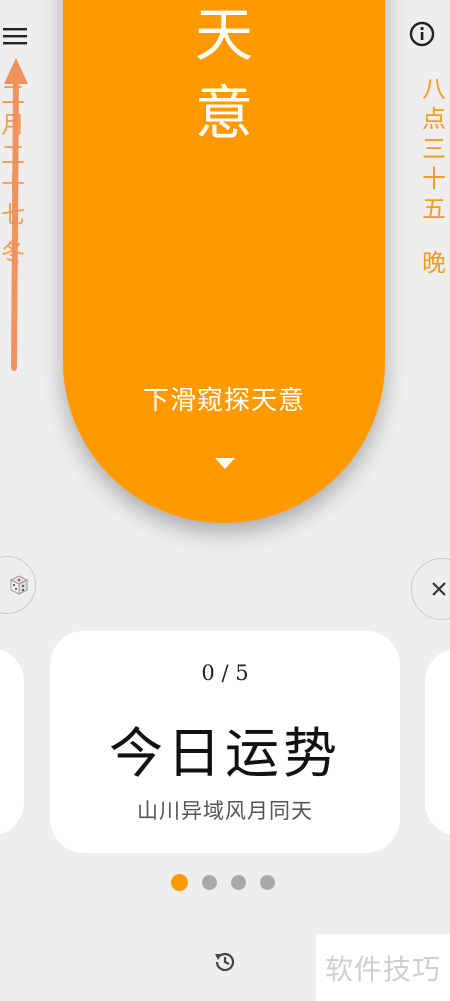 Image resolution: width=450 pixels, height=1001 pixels. I want to click on next-card, so click(437, 742).